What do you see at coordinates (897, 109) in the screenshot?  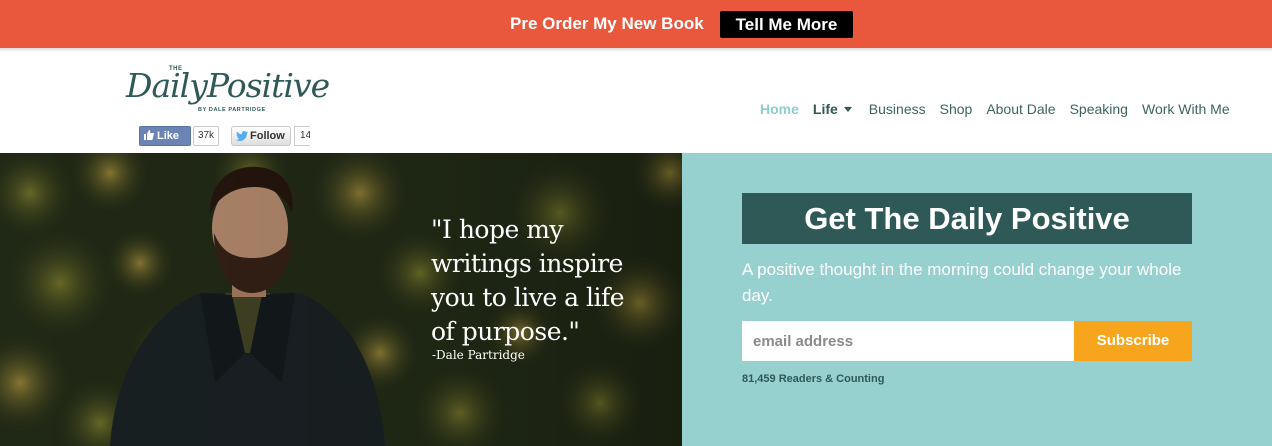 I see `nav-item-business: Business` at bounding box center [897, 109].